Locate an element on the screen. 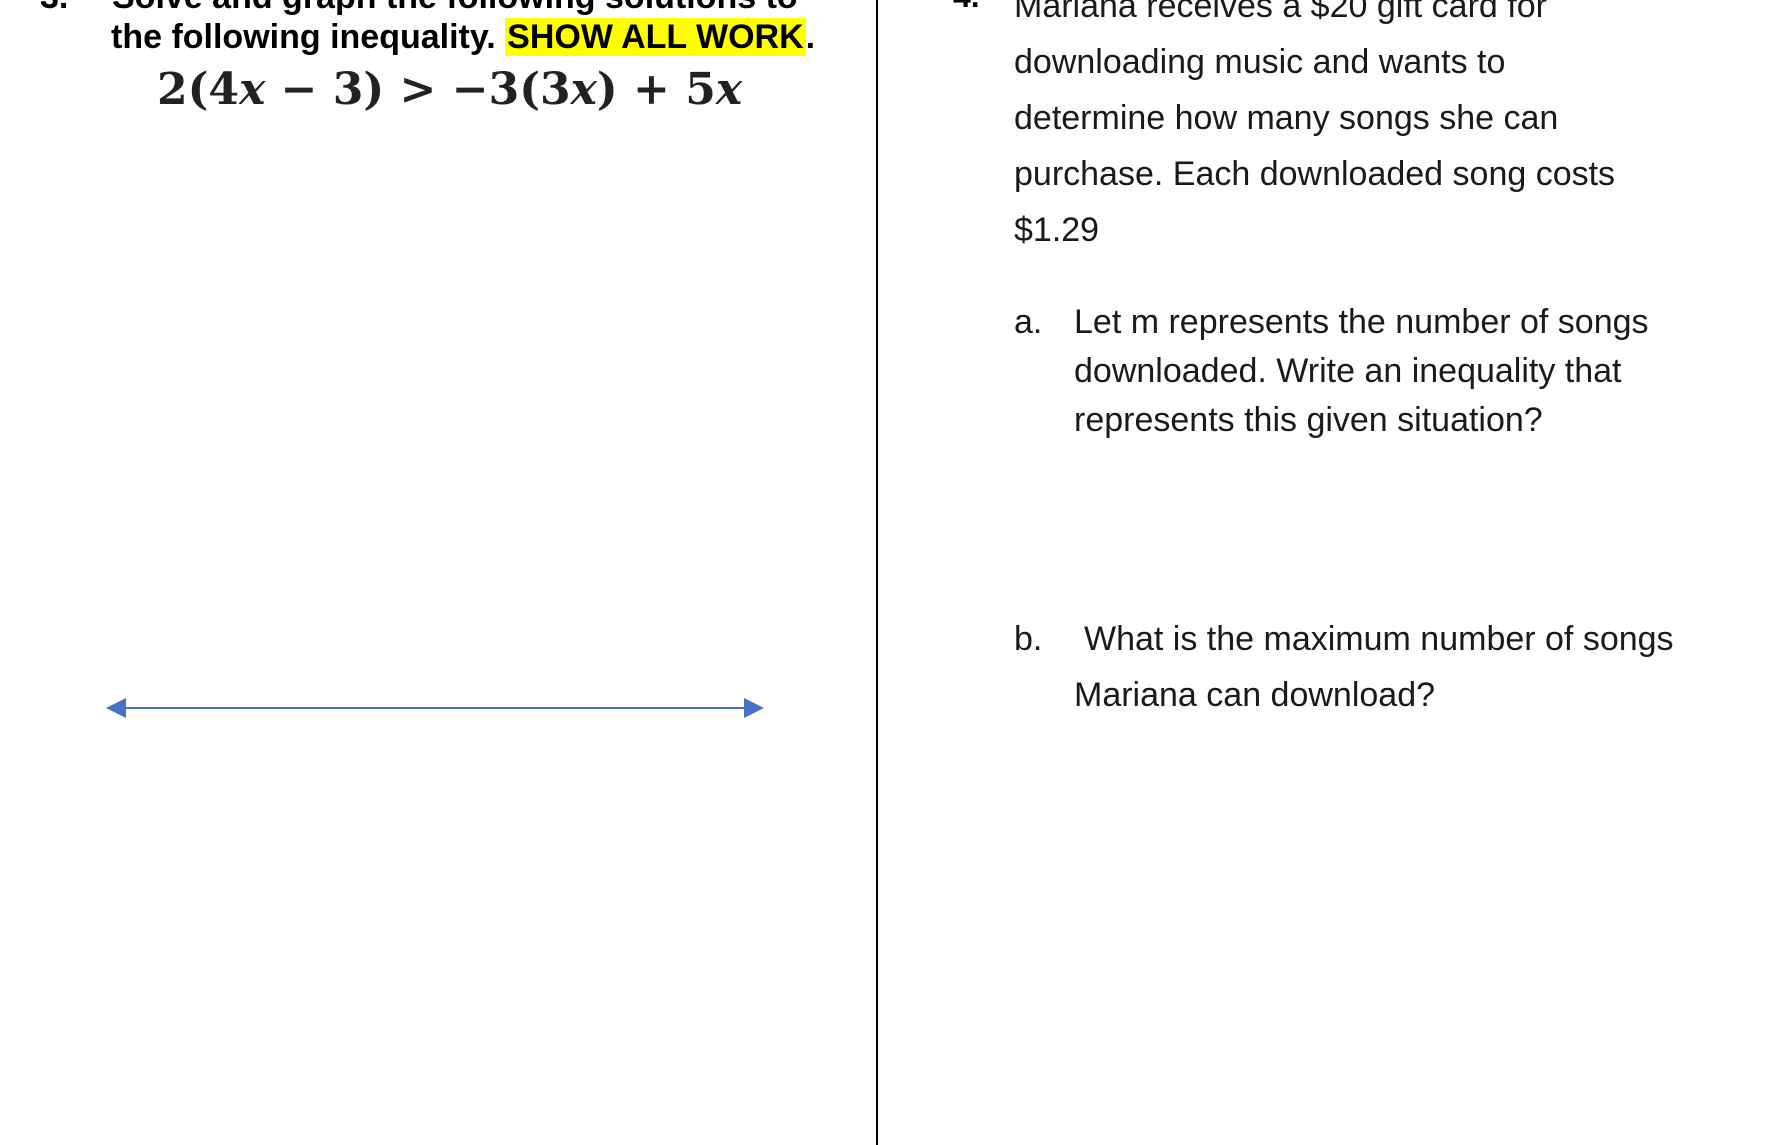  inequality-equation: 2(4x − 3) > −3(3x) + 5x is located at coordinates (449, 89).